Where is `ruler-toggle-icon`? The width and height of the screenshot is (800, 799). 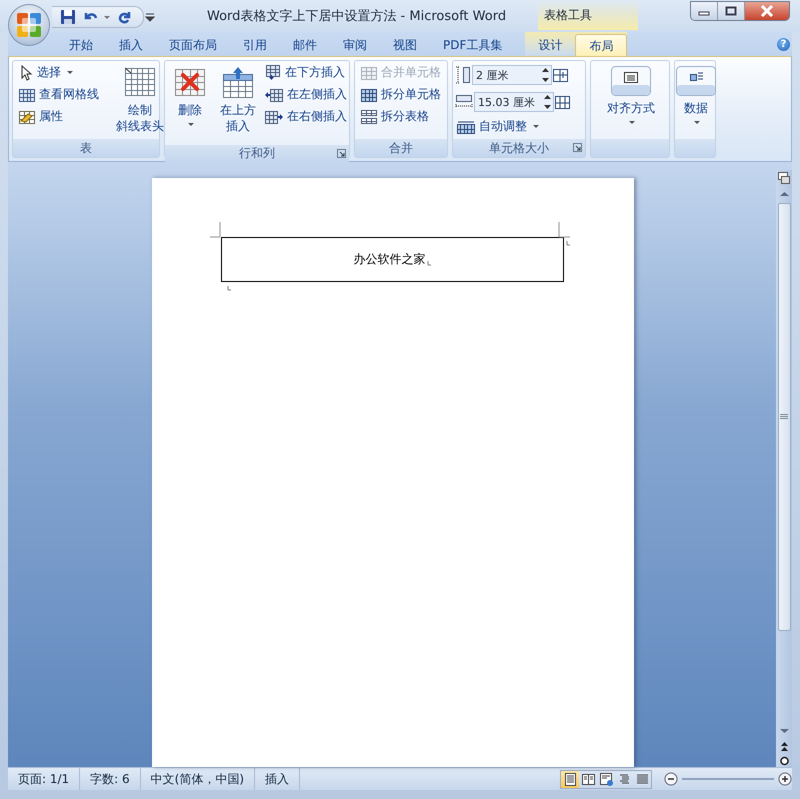
ruler-toggle-icon is located at coordinates (784, 178).